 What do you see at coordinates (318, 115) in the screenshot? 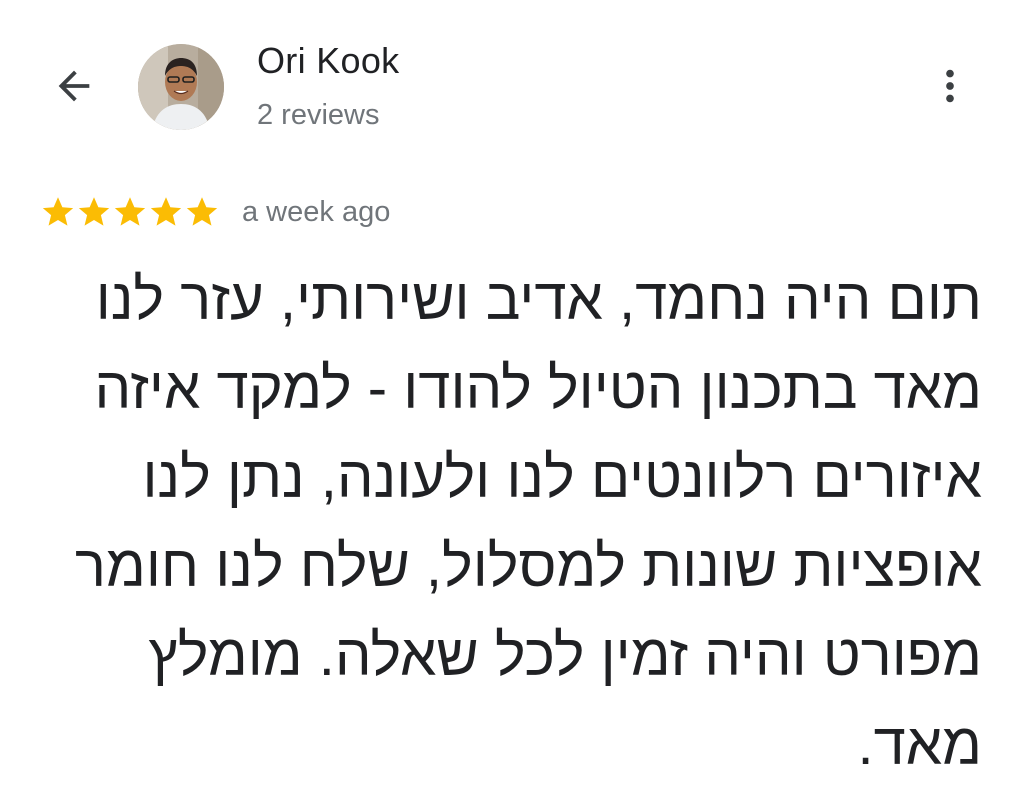
I see `reviewer-reviews-count: 2 reviews` at bounding box center [318, 115].